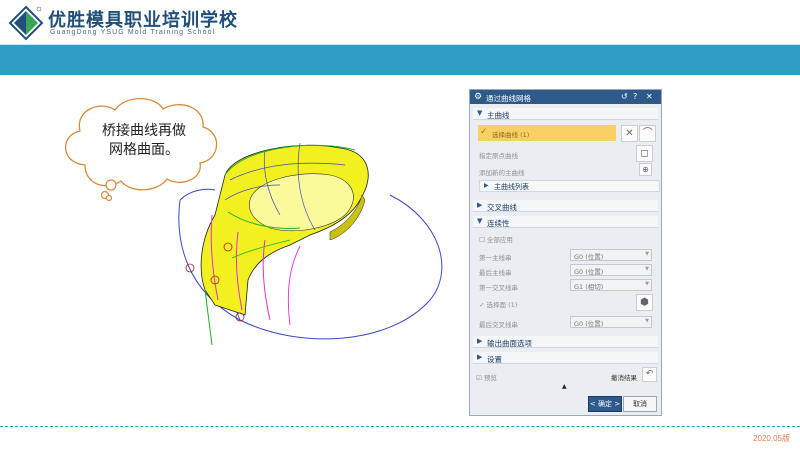 The height and width of the screenshot is (450, 800). Describe the element at coordinates (495, 258) in the screenshot. I see `first-primary-label: 第一主线串` at that location.